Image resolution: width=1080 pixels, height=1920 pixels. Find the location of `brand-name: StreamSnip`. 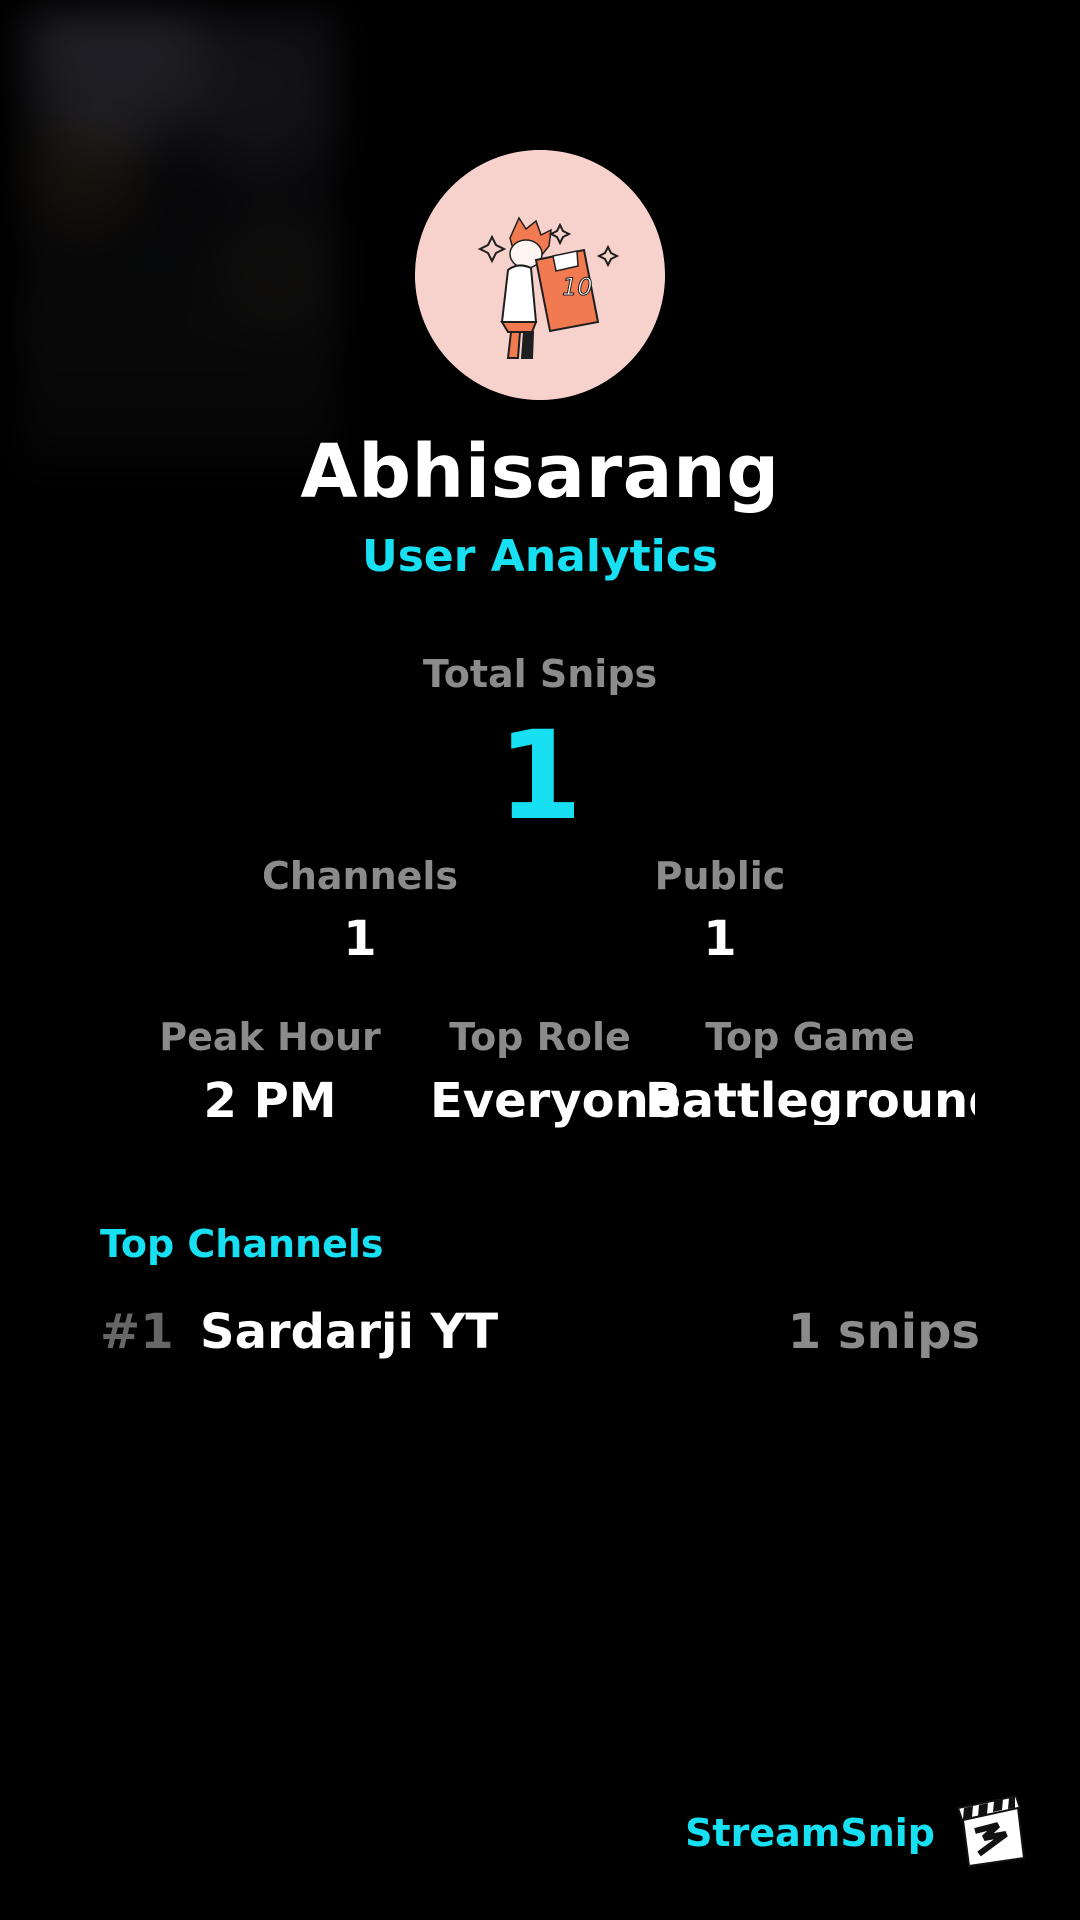

brand-name: StreamSnip is located at coordinates (810, 1833).